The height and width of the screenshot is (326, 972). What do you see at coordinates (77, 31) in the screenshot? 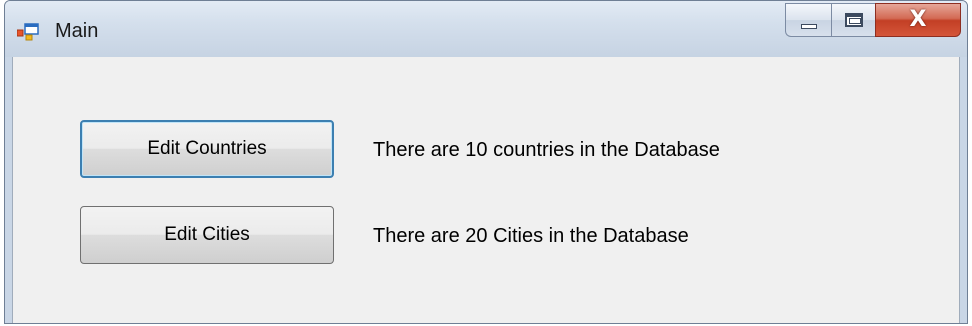
I see `window-title: Main` at bounding box center [77, 31].